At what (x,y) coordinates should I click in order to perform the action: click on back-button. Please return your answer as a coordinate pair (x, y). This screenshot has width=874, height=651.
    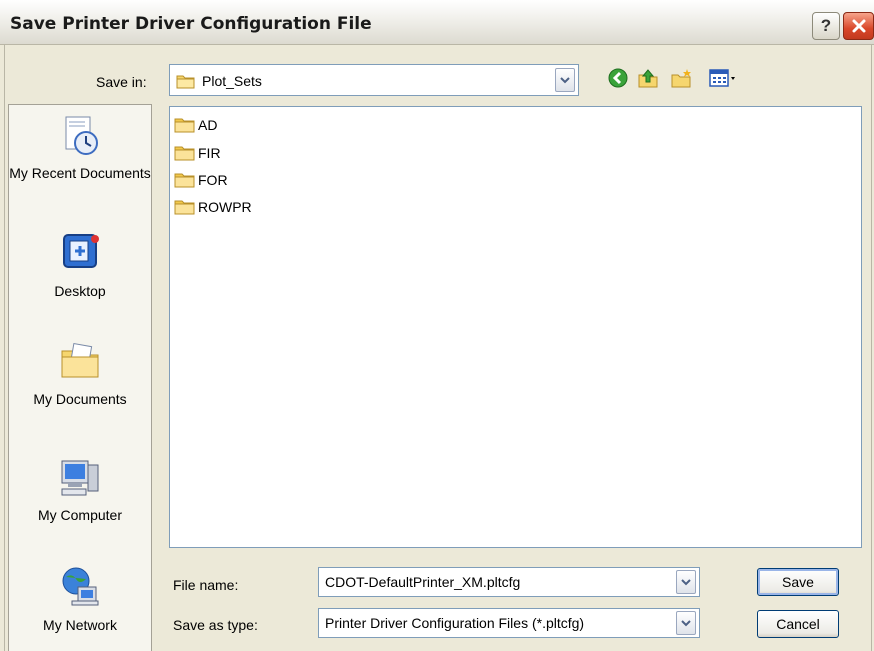
    Looking at the image, I should click on (618, 78).